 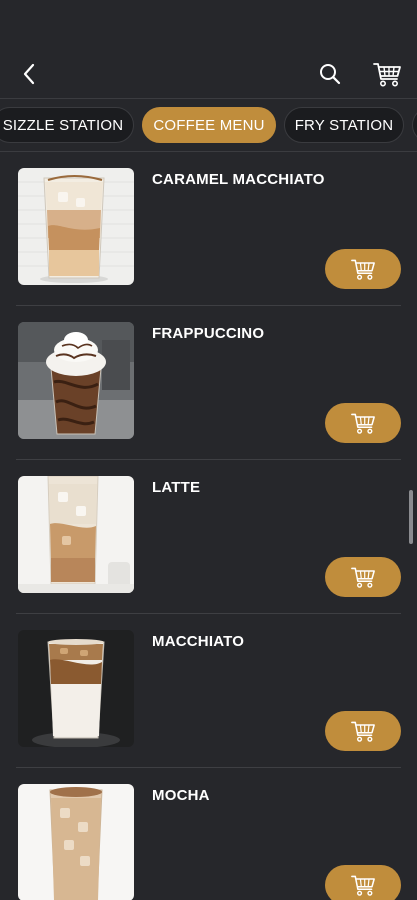 What do you see at coordinates (208, 49) in the screenshot?
I see `app-header` at bounding box center [208, 49].